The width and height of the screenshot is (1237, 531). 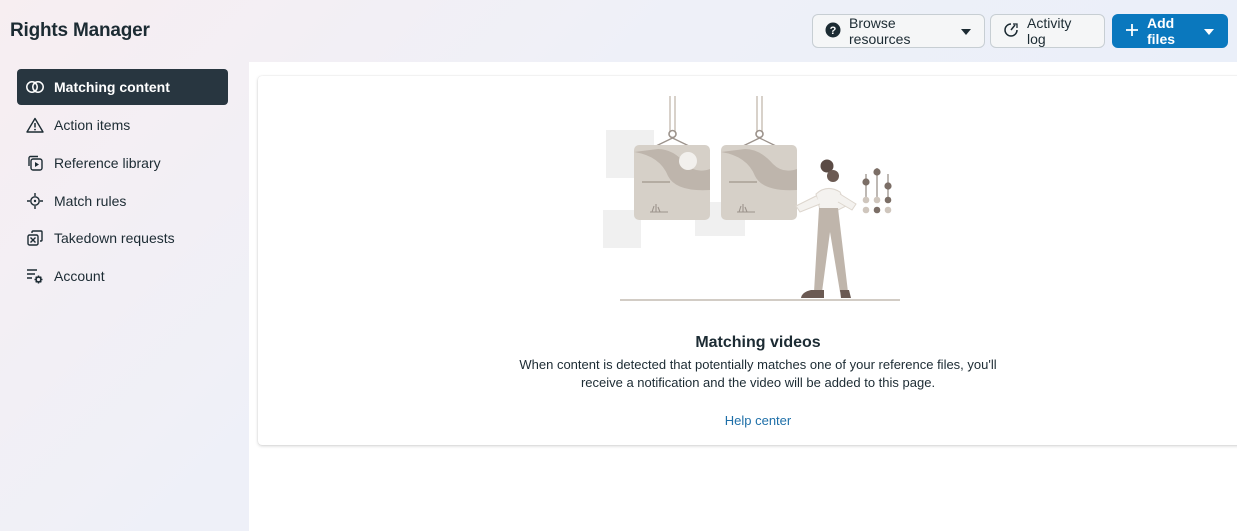 What do you see at coordinates (112, 87) in the screenshot?
I see `sidebar-item-label: Matching content` at bounding box center [112, 87].